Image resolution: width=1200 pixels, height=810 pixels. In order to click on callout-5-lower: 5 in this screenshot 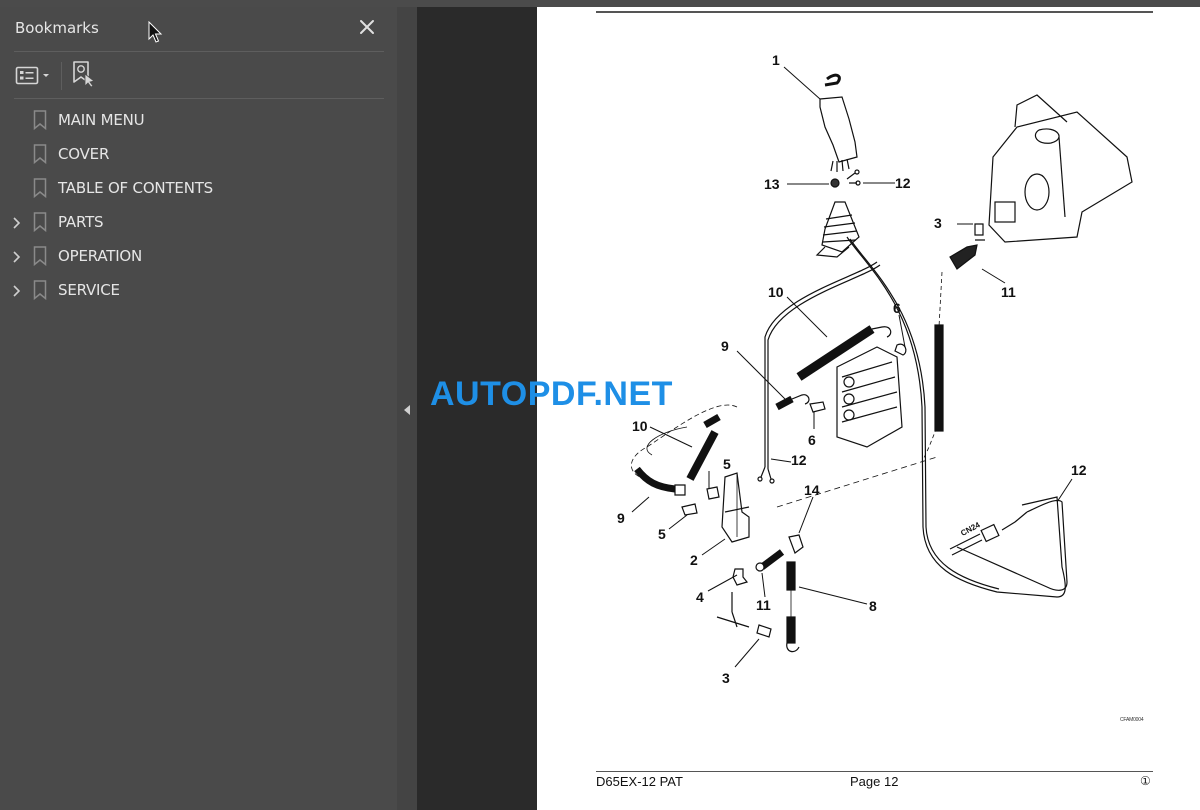, I will do `click(662, 534)`.